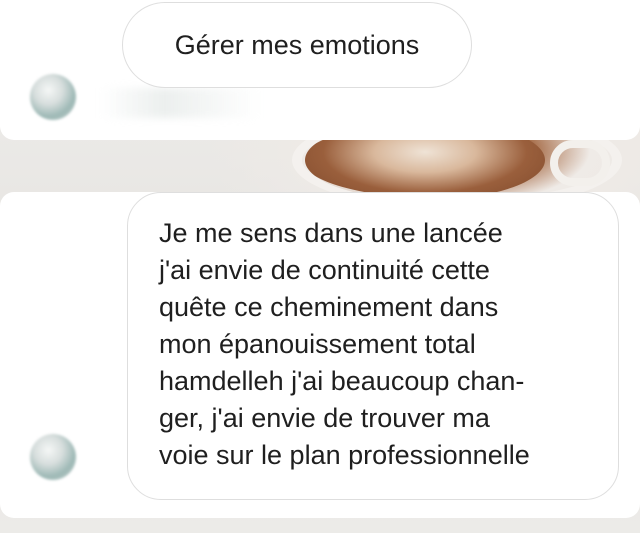  I want to click on cup-handle, so click(580, 163).